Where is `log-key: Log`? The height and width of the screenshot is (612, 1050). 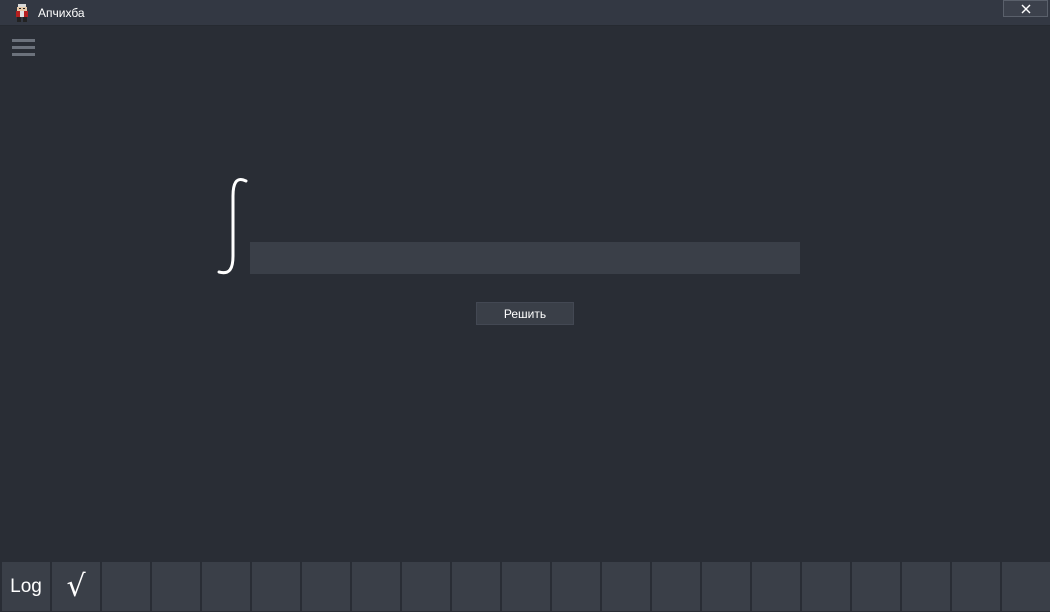
log-key: Log is located at coordinates (26, 586).